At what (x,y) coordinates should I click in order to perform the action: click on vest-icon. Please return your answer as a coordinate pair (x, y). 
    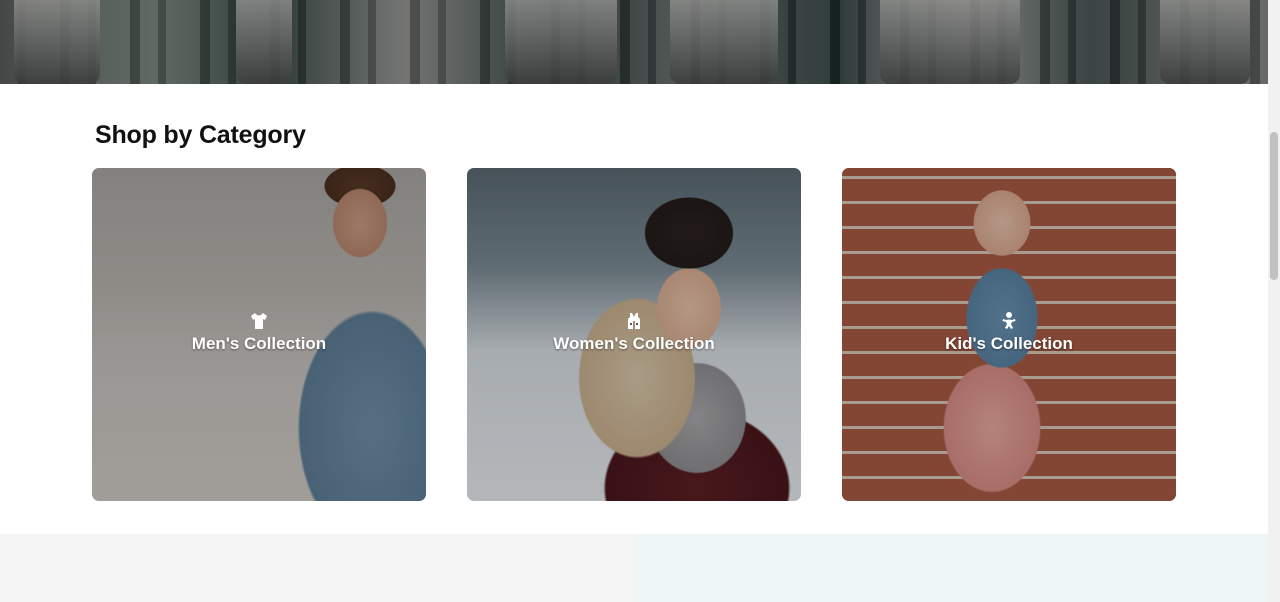
    Looking at the image, I should click on (634, 321).